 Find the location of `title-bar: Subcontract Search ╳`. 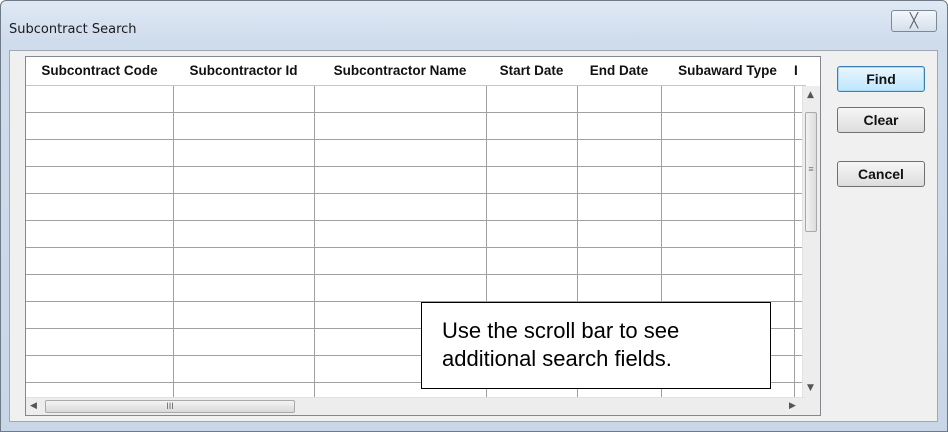

title-bar: Subcontract Search ╳ is located at coordinates (474, 21).